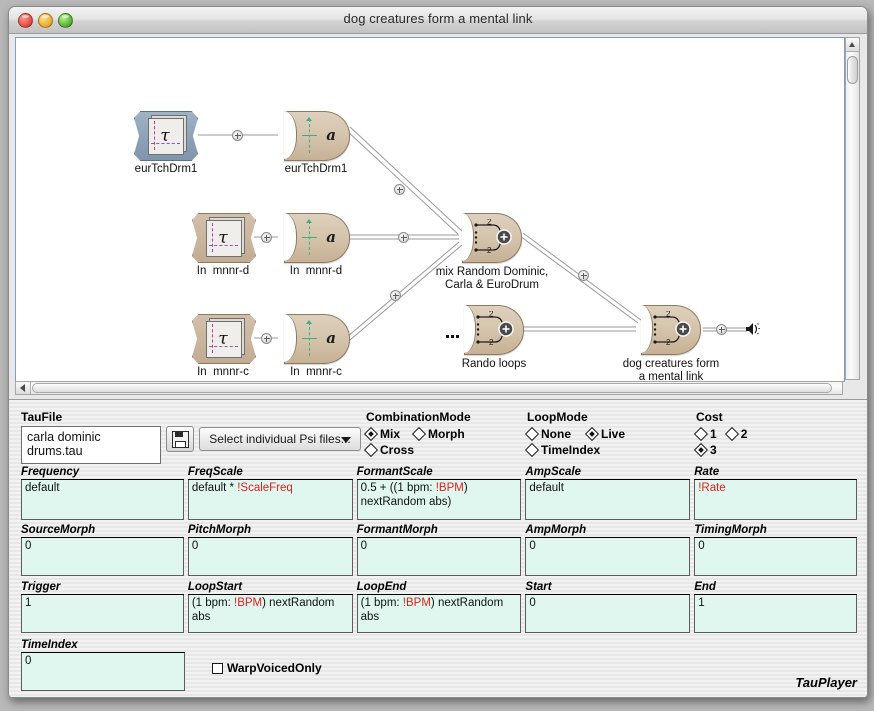 This screenshot has height=711, width=874. What do you see at coordinates (754, 450) in the screenshot?
I see `radio-cost-3: 3` at bounding box center [754, 450].